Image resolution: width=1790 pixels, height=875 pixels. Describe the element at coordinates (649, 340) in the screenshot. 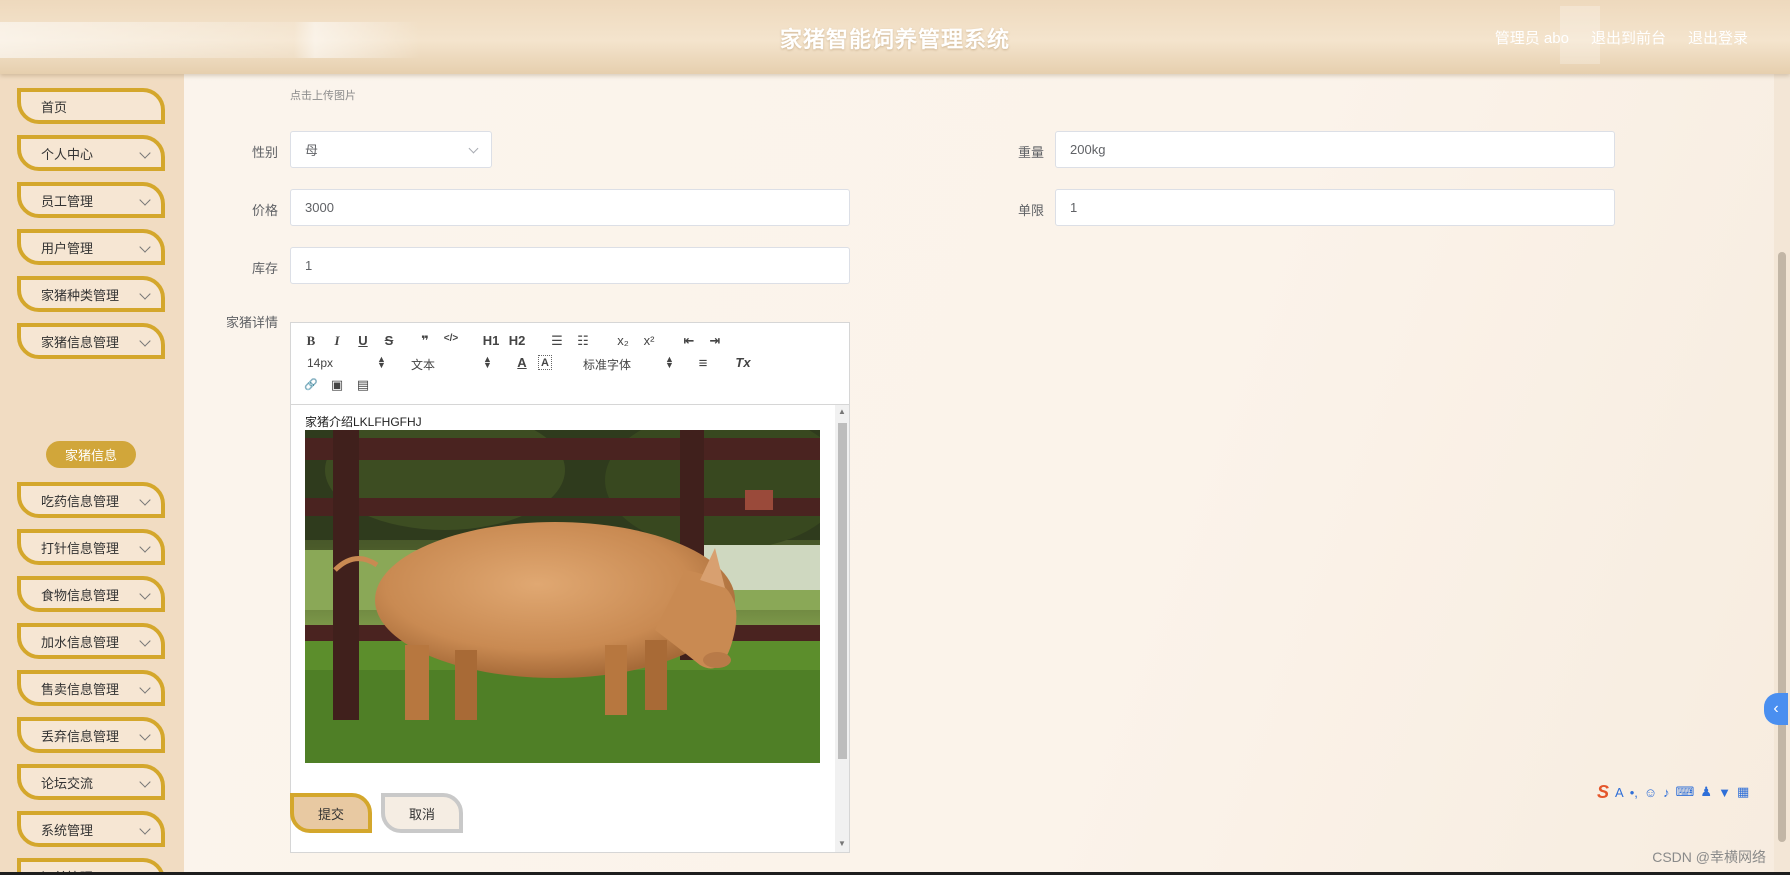

I see `superscript-button: x²` at that location.